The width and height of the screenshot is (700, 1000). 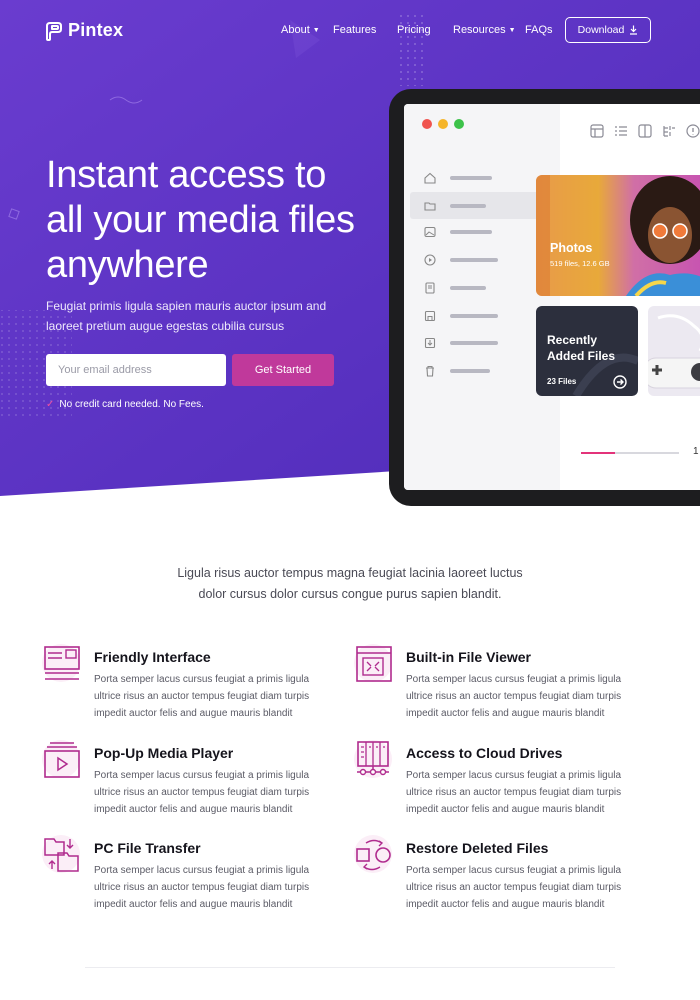 I want to click on download-button: Download, so click(x=608, y=30).